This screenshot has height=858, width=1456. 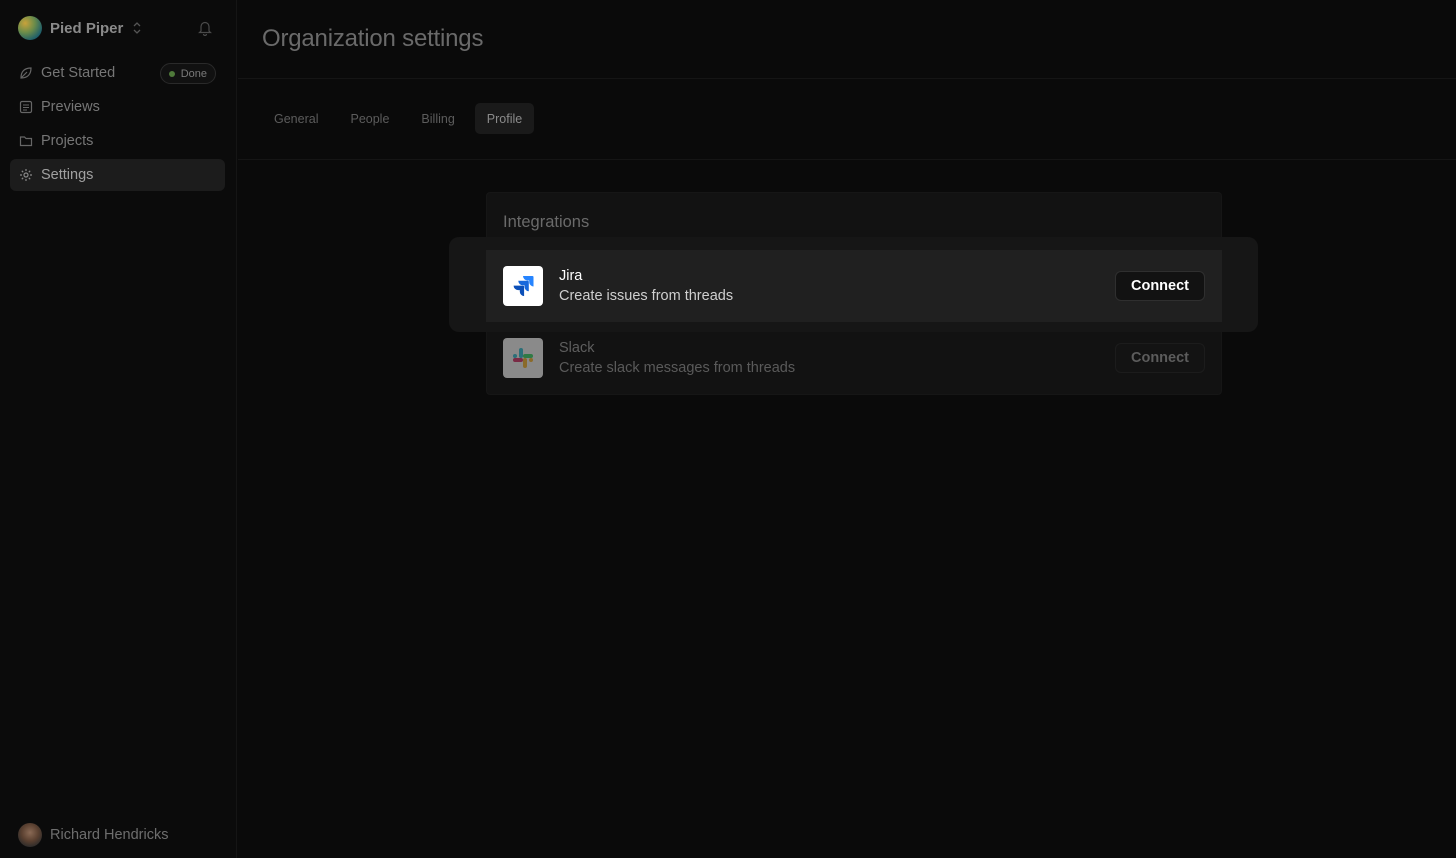 I want to click on user-profile: Richard Hendricks, so click(x=93, y=835).